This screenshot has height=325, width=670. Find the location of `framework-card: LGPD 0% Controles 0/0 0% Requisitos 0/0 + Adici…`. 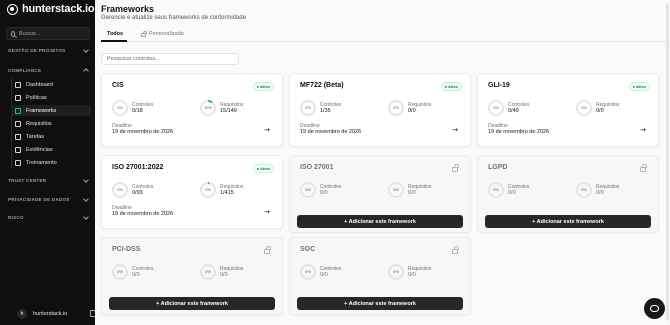

framework-card: LGPD 0% Controles 0/0 0% Requisitos 0/0 + Adici… is located at coordinates (568, 194).